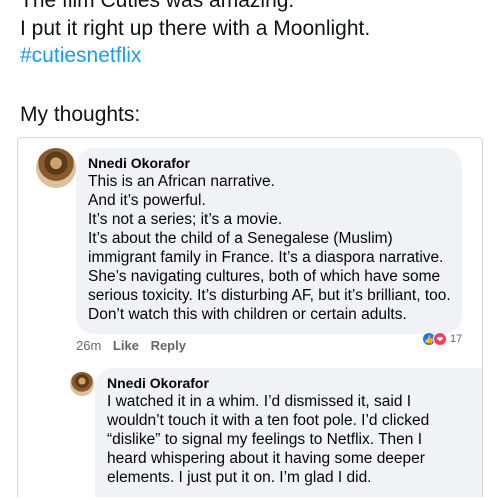  What do you see at coordinates (269, 163) in the screenshot?
I see `comment-author: Nnedi Okorafor` at bounding box center [269, 163].